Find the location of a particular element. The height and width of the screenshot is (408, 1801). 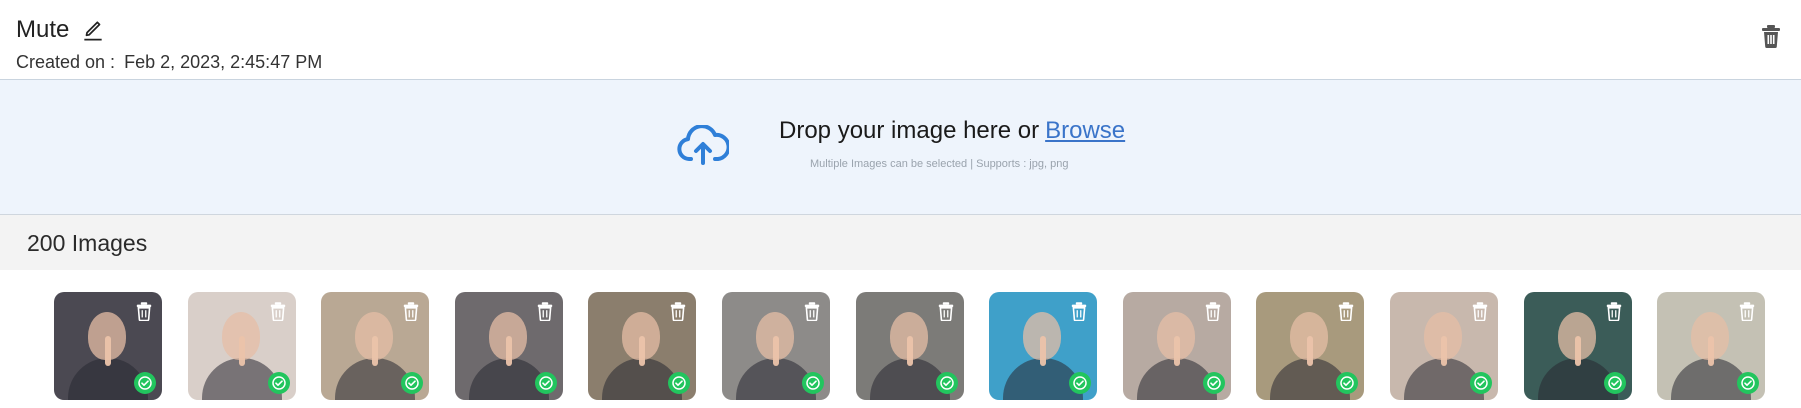

pencil-icon is located at coordinates (93, 31).